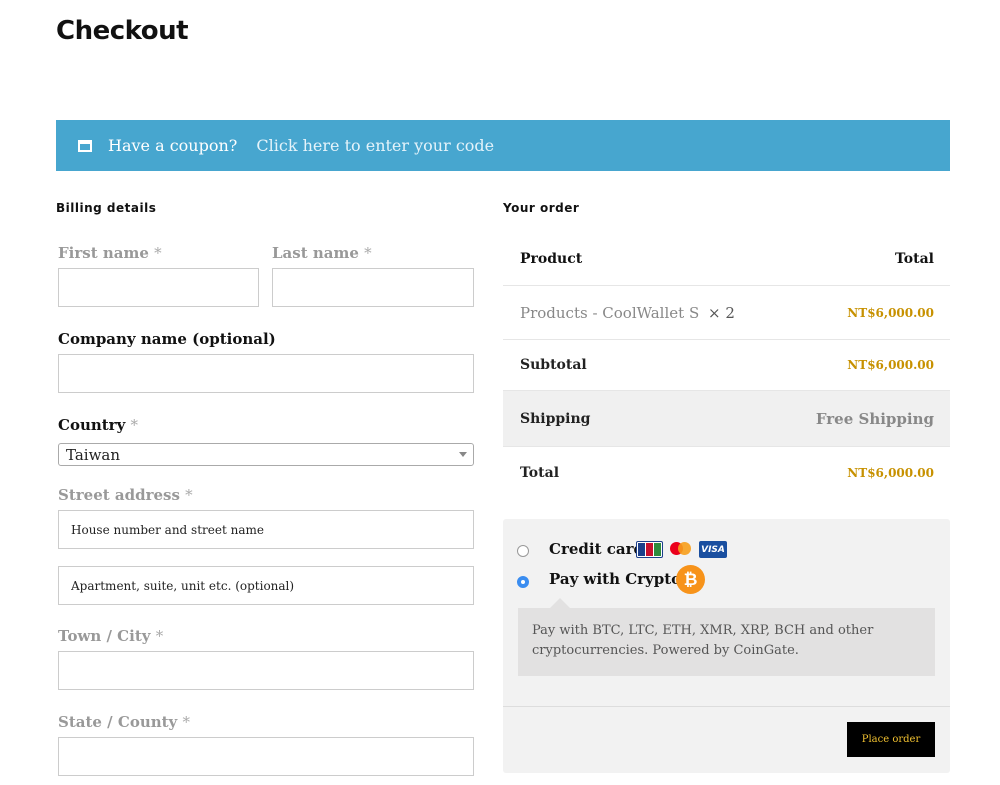 The image size is (1000, 785). Describe the element at coordinates (553, 365) in the screenshot. I see `subtotal-label: Subtotal` at that location.